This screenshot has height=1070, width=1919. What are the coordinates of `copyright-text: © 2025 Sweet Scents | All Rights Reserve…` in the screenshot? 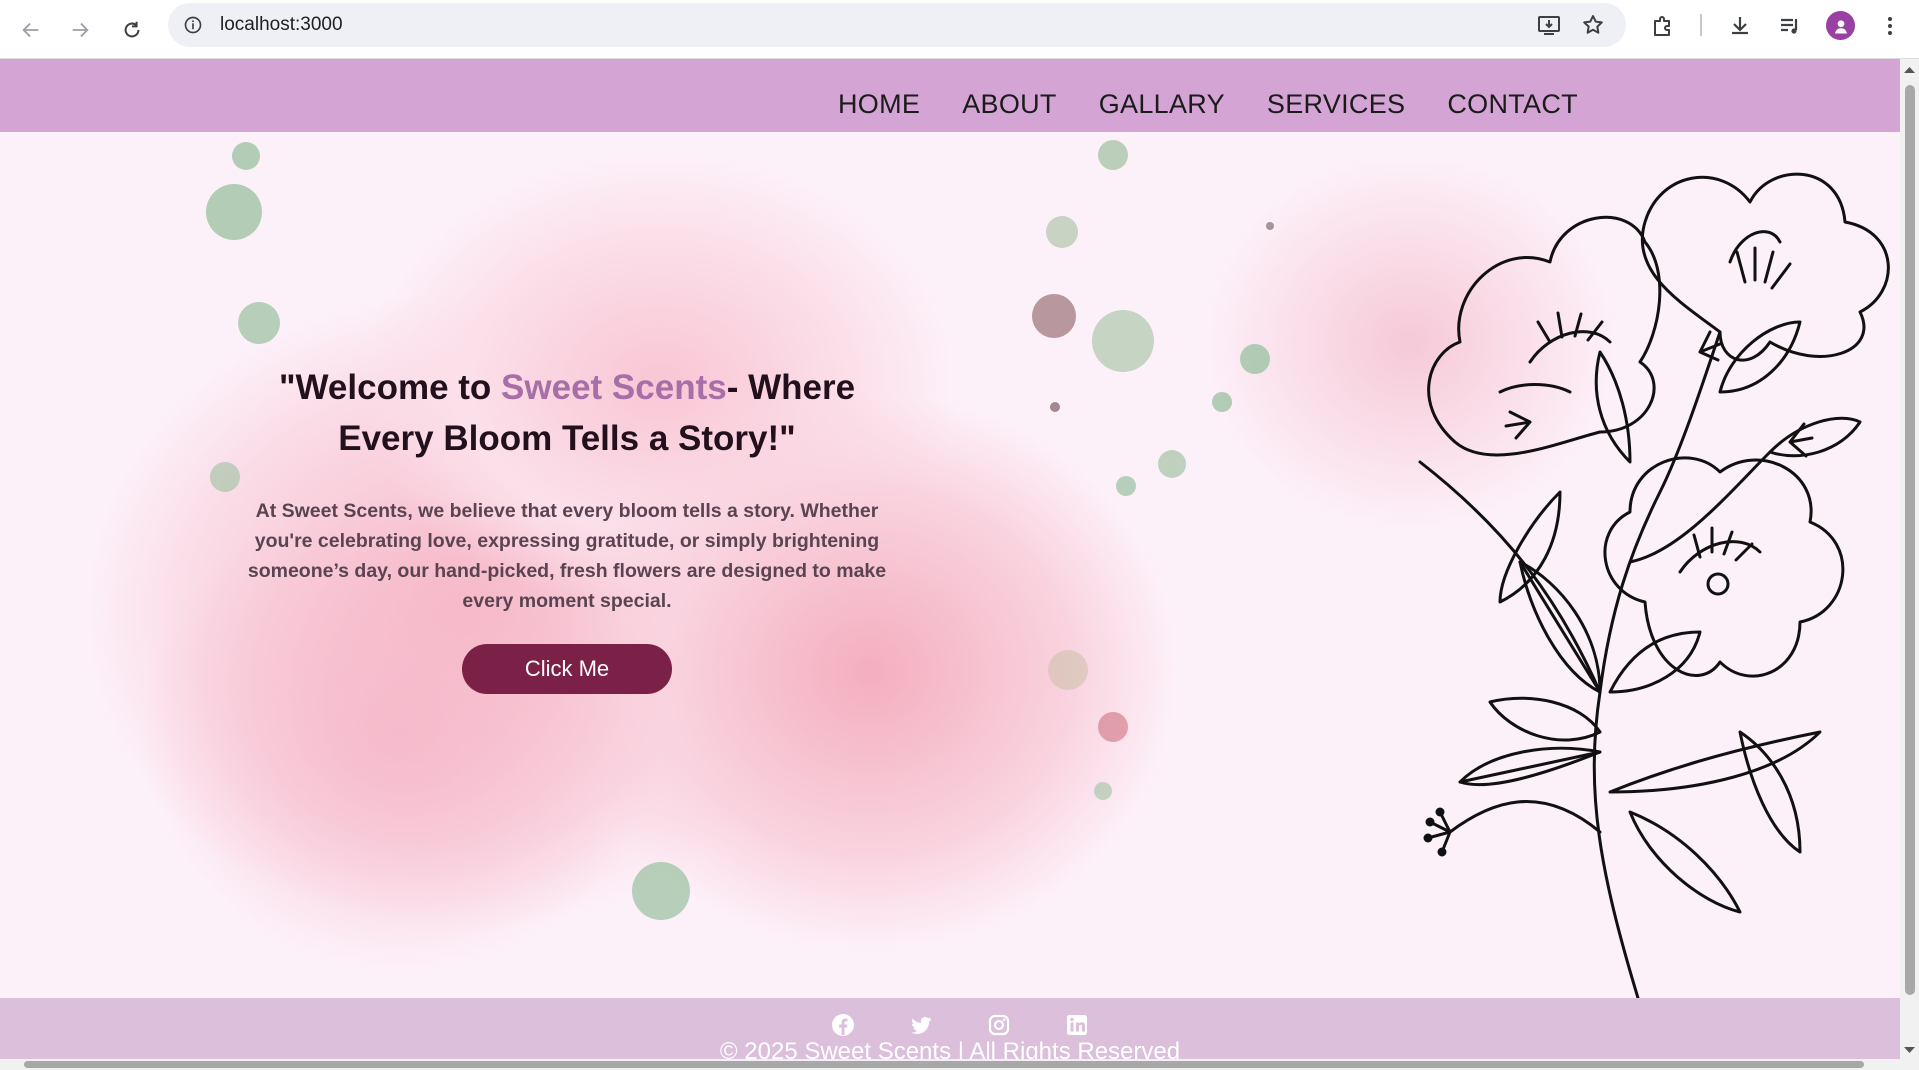 It's located at (950, 1048).